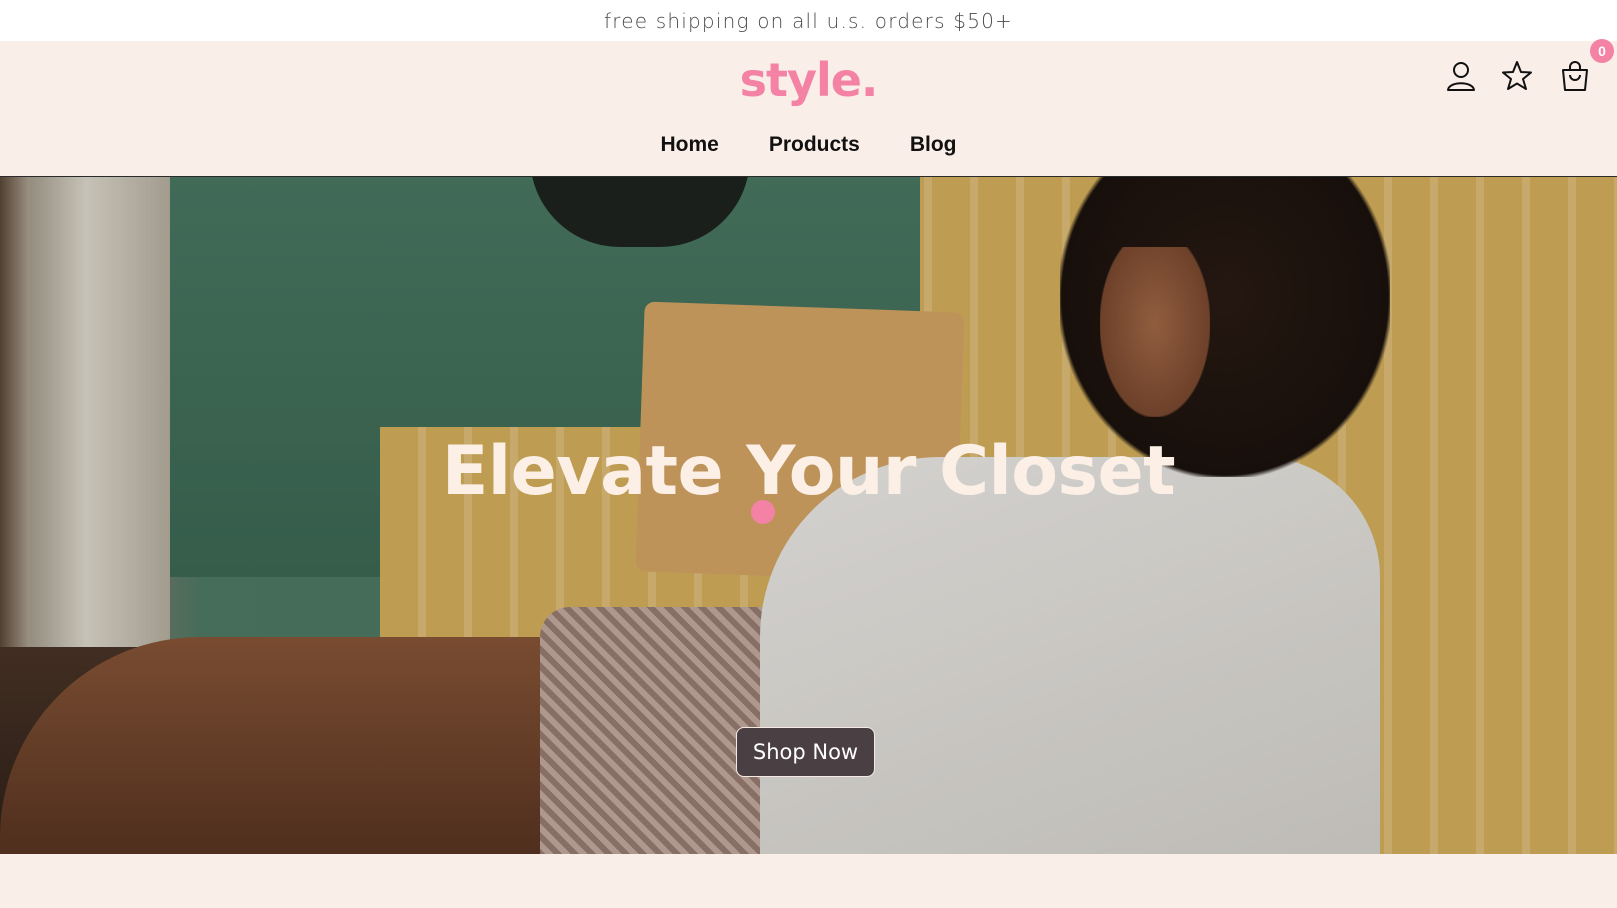  Describe the element at coordinates (1575, 76) in the screenshot. I see `shopping-bag-icon` at that location.